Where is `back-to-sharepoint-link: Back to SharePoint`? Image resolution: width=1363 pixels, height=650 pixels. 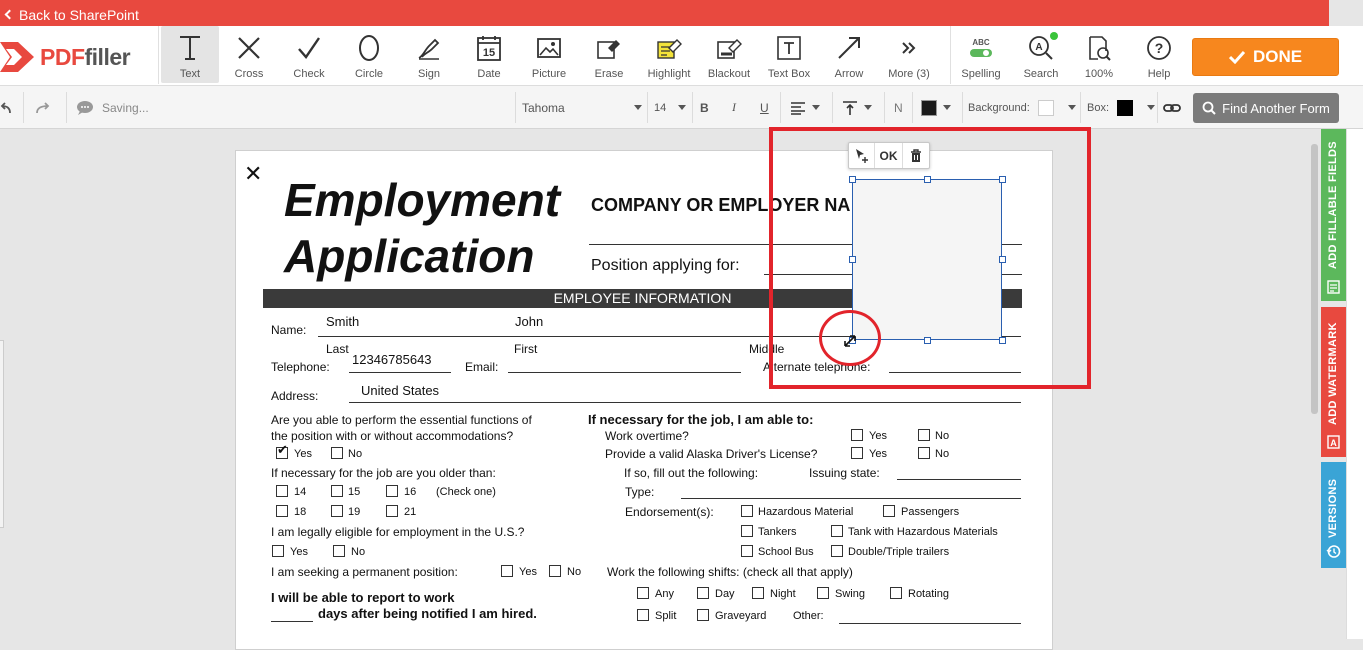 back-to-sharepoint-link: Back to SharePoint is located at coordinates (70, 15).